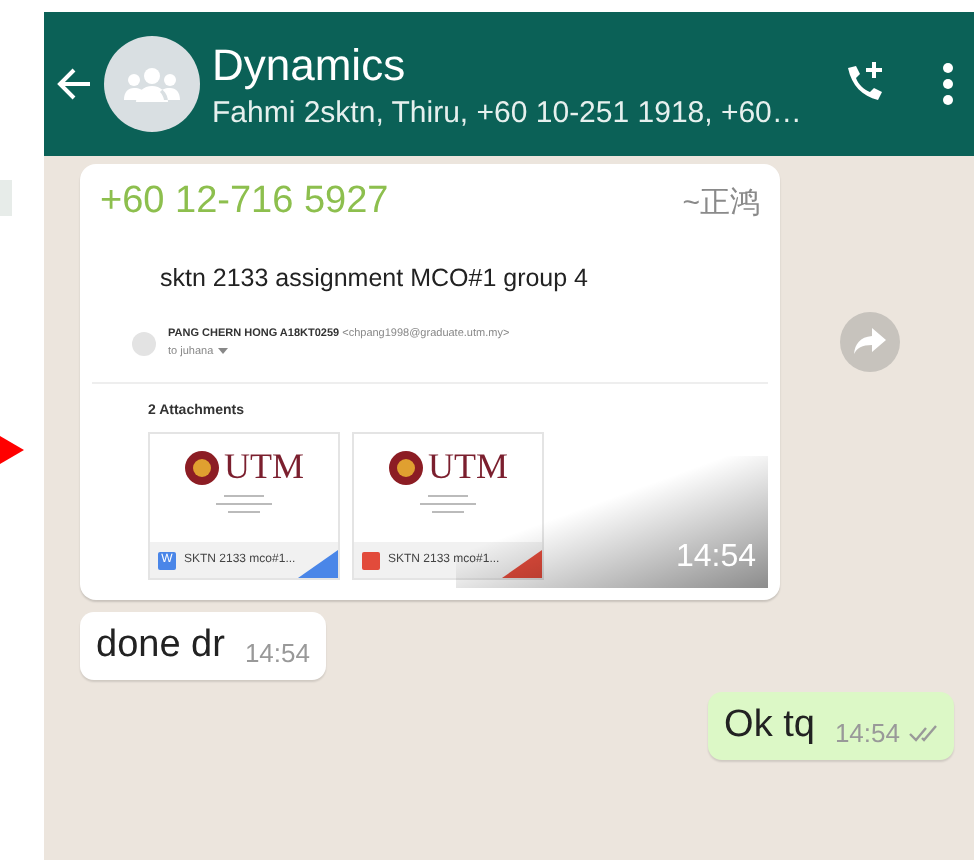  I want to click on avatar-icon, so click(144, 344).